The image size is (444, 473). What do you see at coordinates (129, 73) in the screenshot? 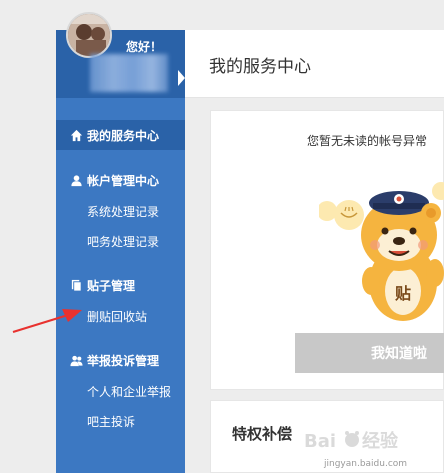
I see `username-blurred` at bounding box center [129, 73].